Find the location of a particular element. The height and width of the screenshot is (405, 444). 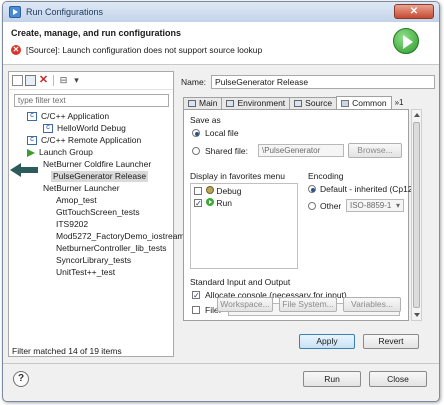

tab-source: Source is located at coordinates (313, 103).